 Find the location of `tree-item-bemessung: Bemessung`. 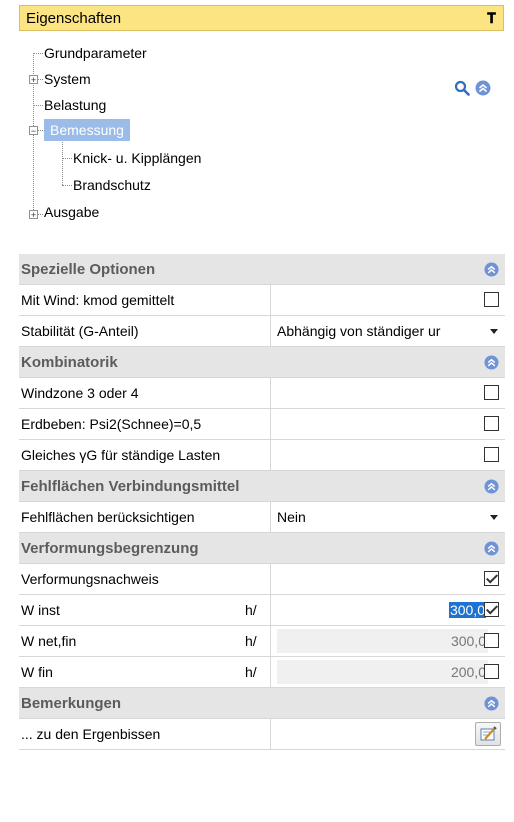

tree-item-bemessung: Bemessung is located at coordinates (87, 130).